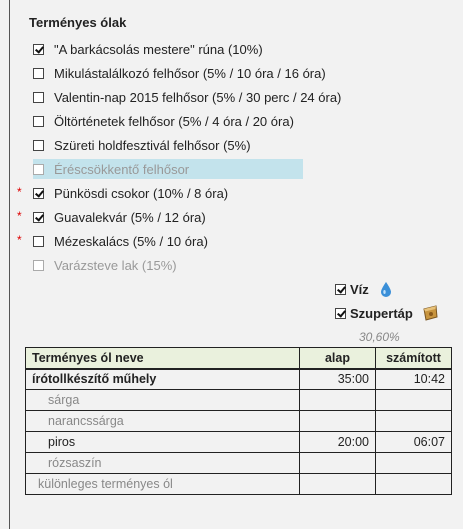  Describe the element at coordinates (430, 313) in the screenshot. I see `fertilizer-bag-icon` at that location.